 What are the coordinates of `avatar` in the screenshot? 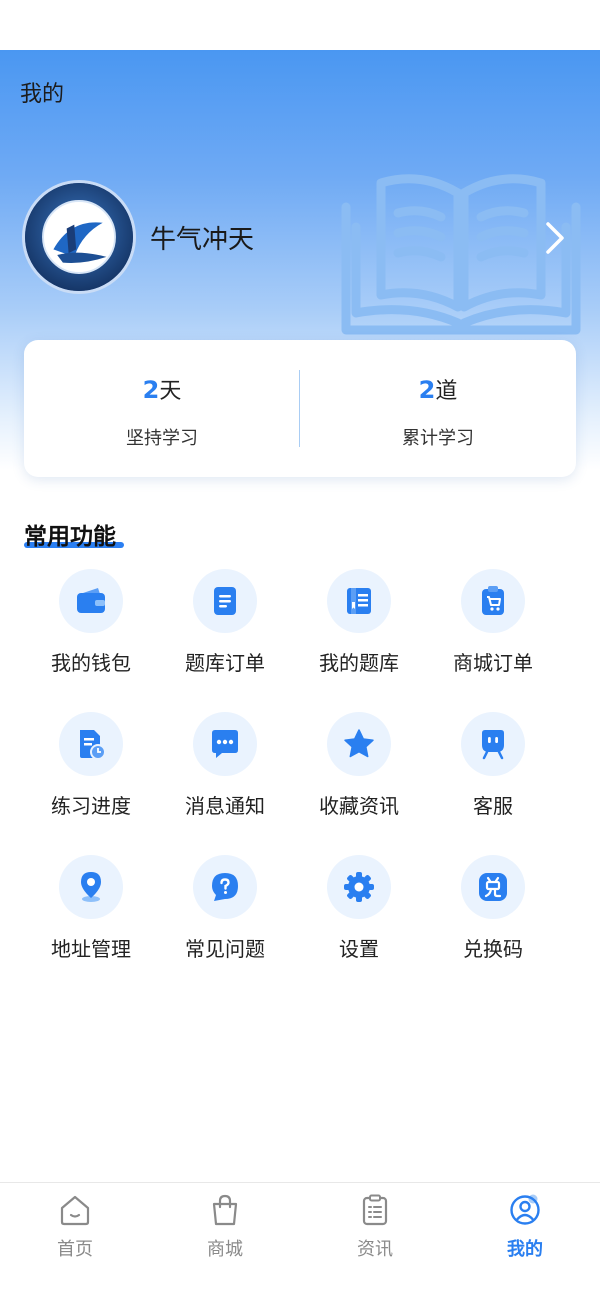 It's located at (79, 237).